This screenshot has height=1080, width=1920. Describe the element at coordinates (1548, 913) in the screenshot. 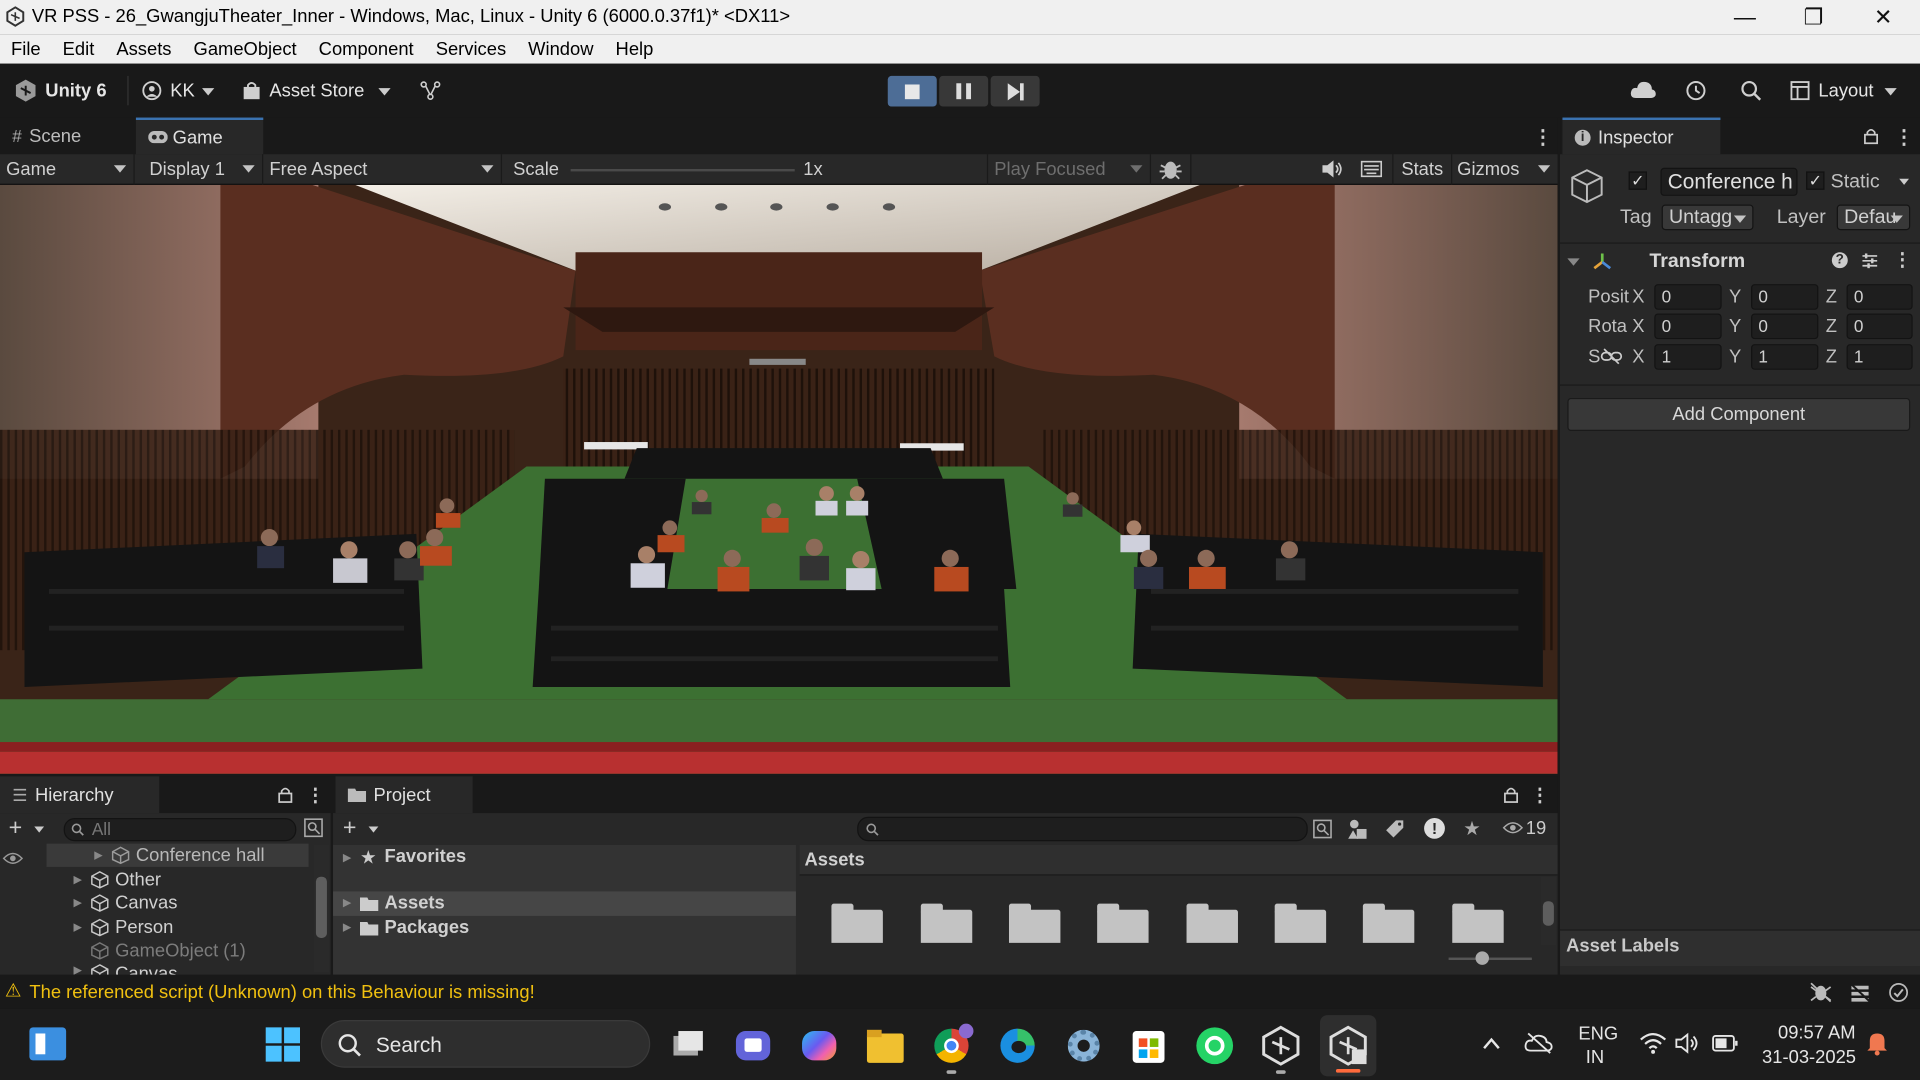

I see `assets-scroll-thumb` at that location.